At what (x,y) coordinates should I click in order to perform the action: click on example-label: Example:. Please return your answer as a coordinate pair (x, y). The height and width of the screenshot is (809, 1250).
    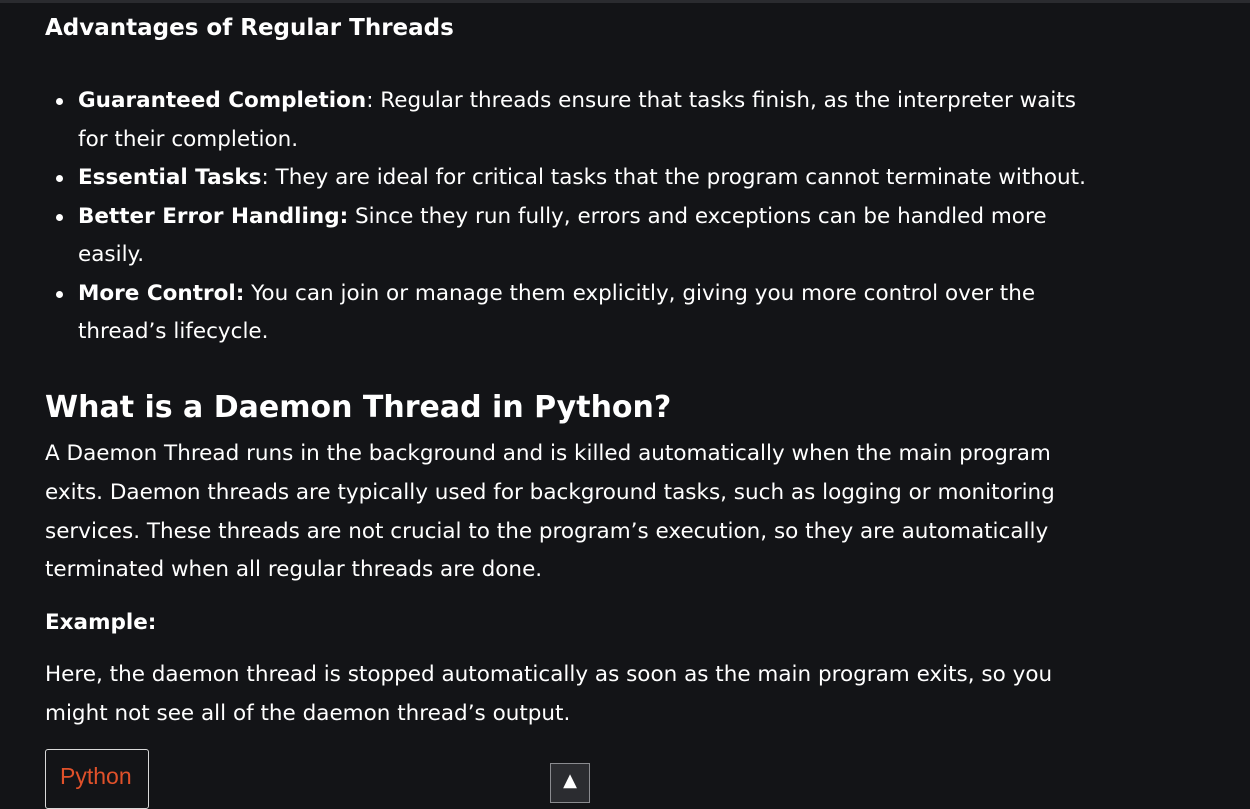
    Looking at the image, I should click on (101, 622).